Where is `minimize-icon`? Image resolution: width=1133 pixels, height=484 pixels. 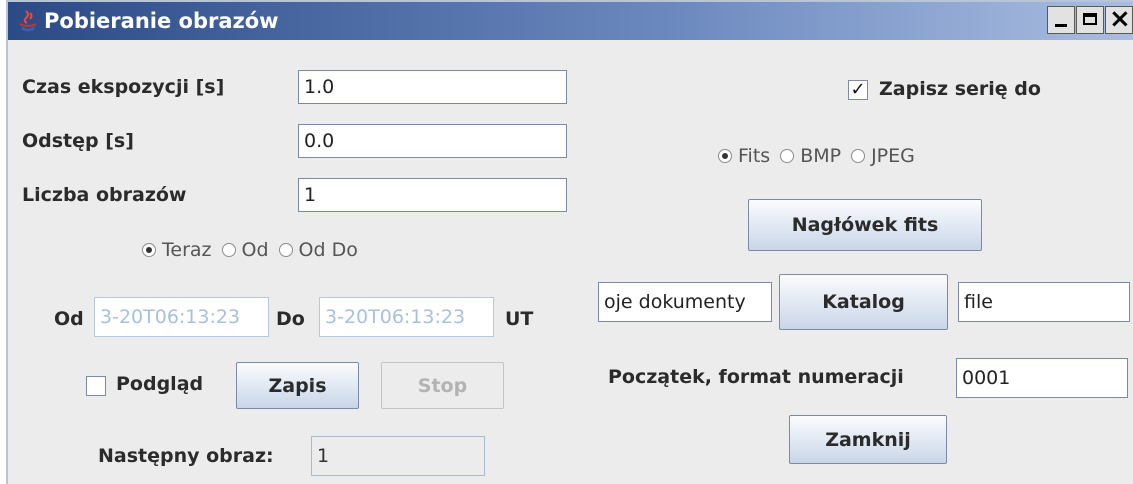
minimize-icon is located at coordinates (1061, 25).